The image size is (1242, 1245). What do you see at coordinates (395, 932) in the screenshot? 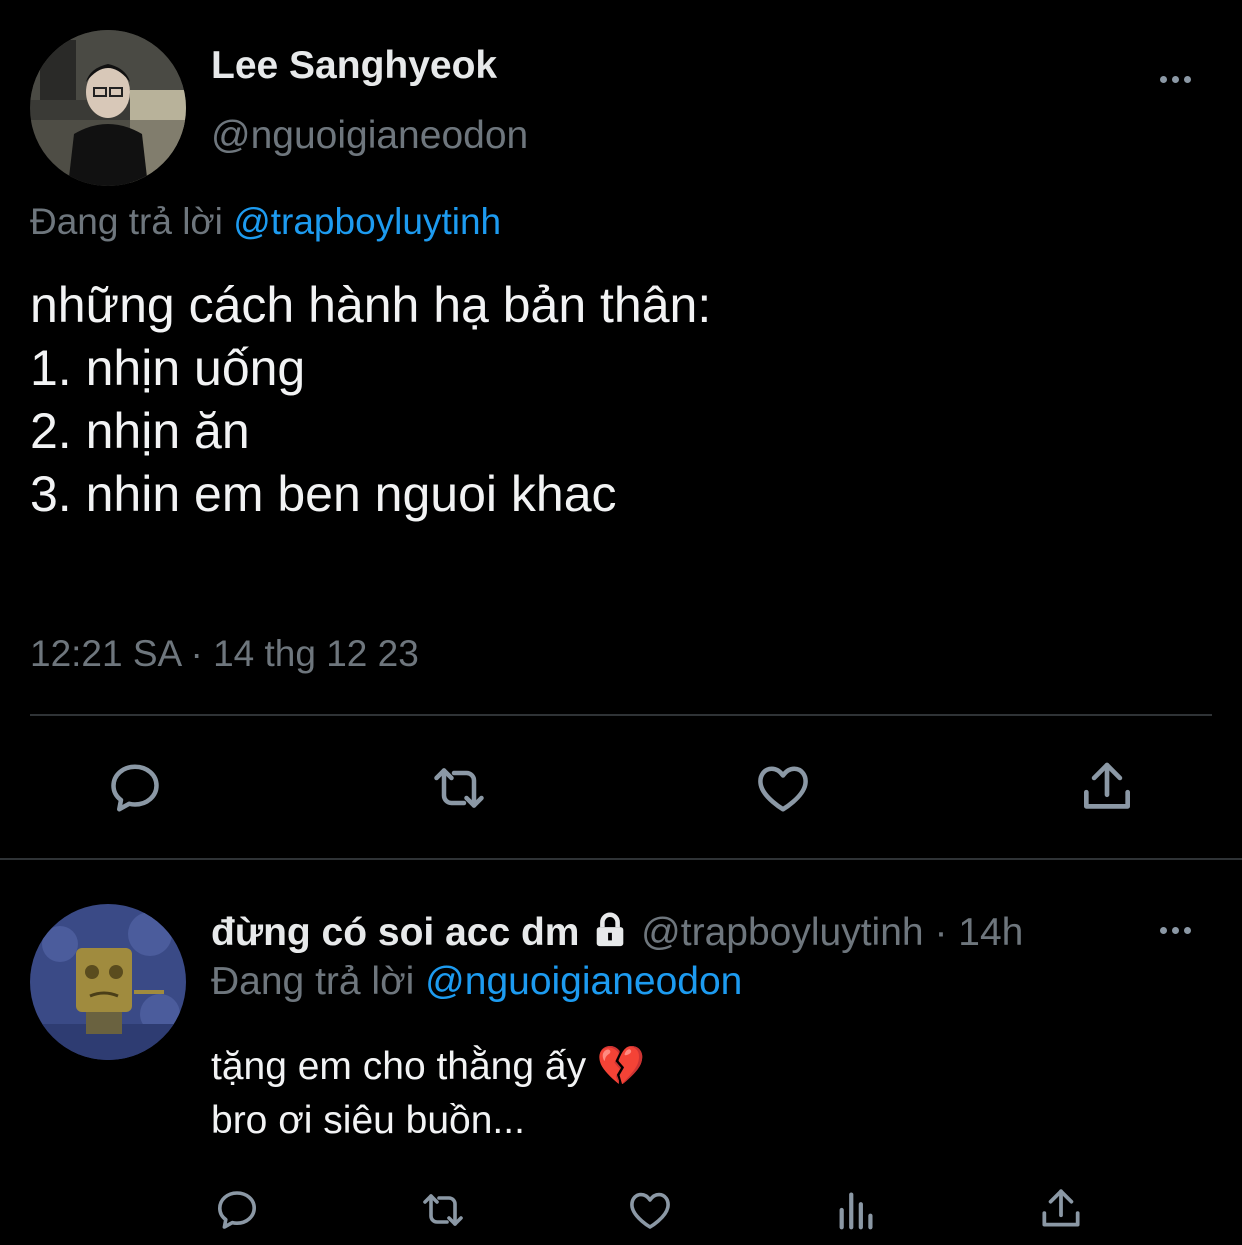
I see `author-display-name: đừng có soi acc dm` at bounding box center [395, 932].